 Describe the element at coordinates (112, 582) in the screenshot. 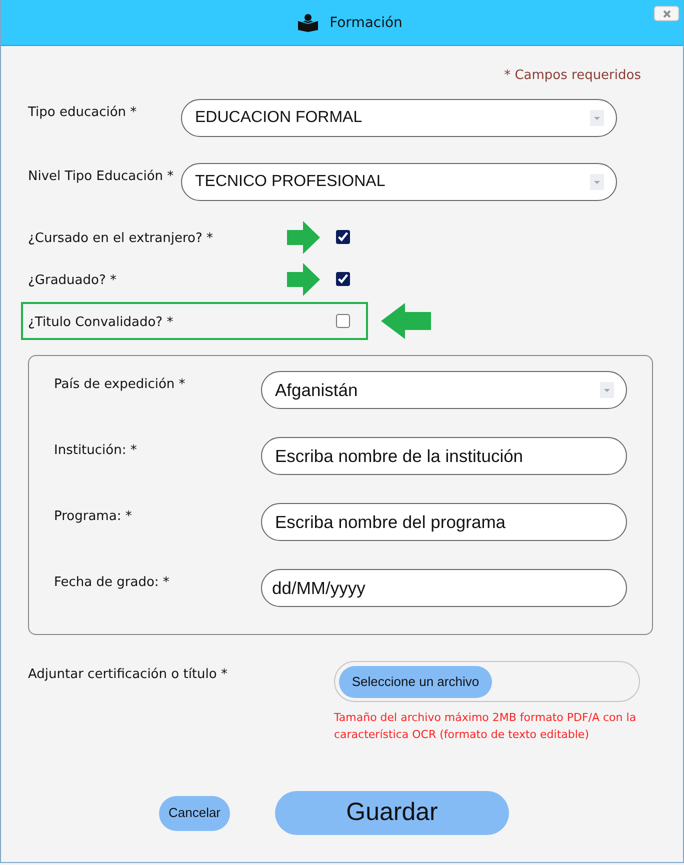

I see `field-label: Fecha de grado: *` at that location.